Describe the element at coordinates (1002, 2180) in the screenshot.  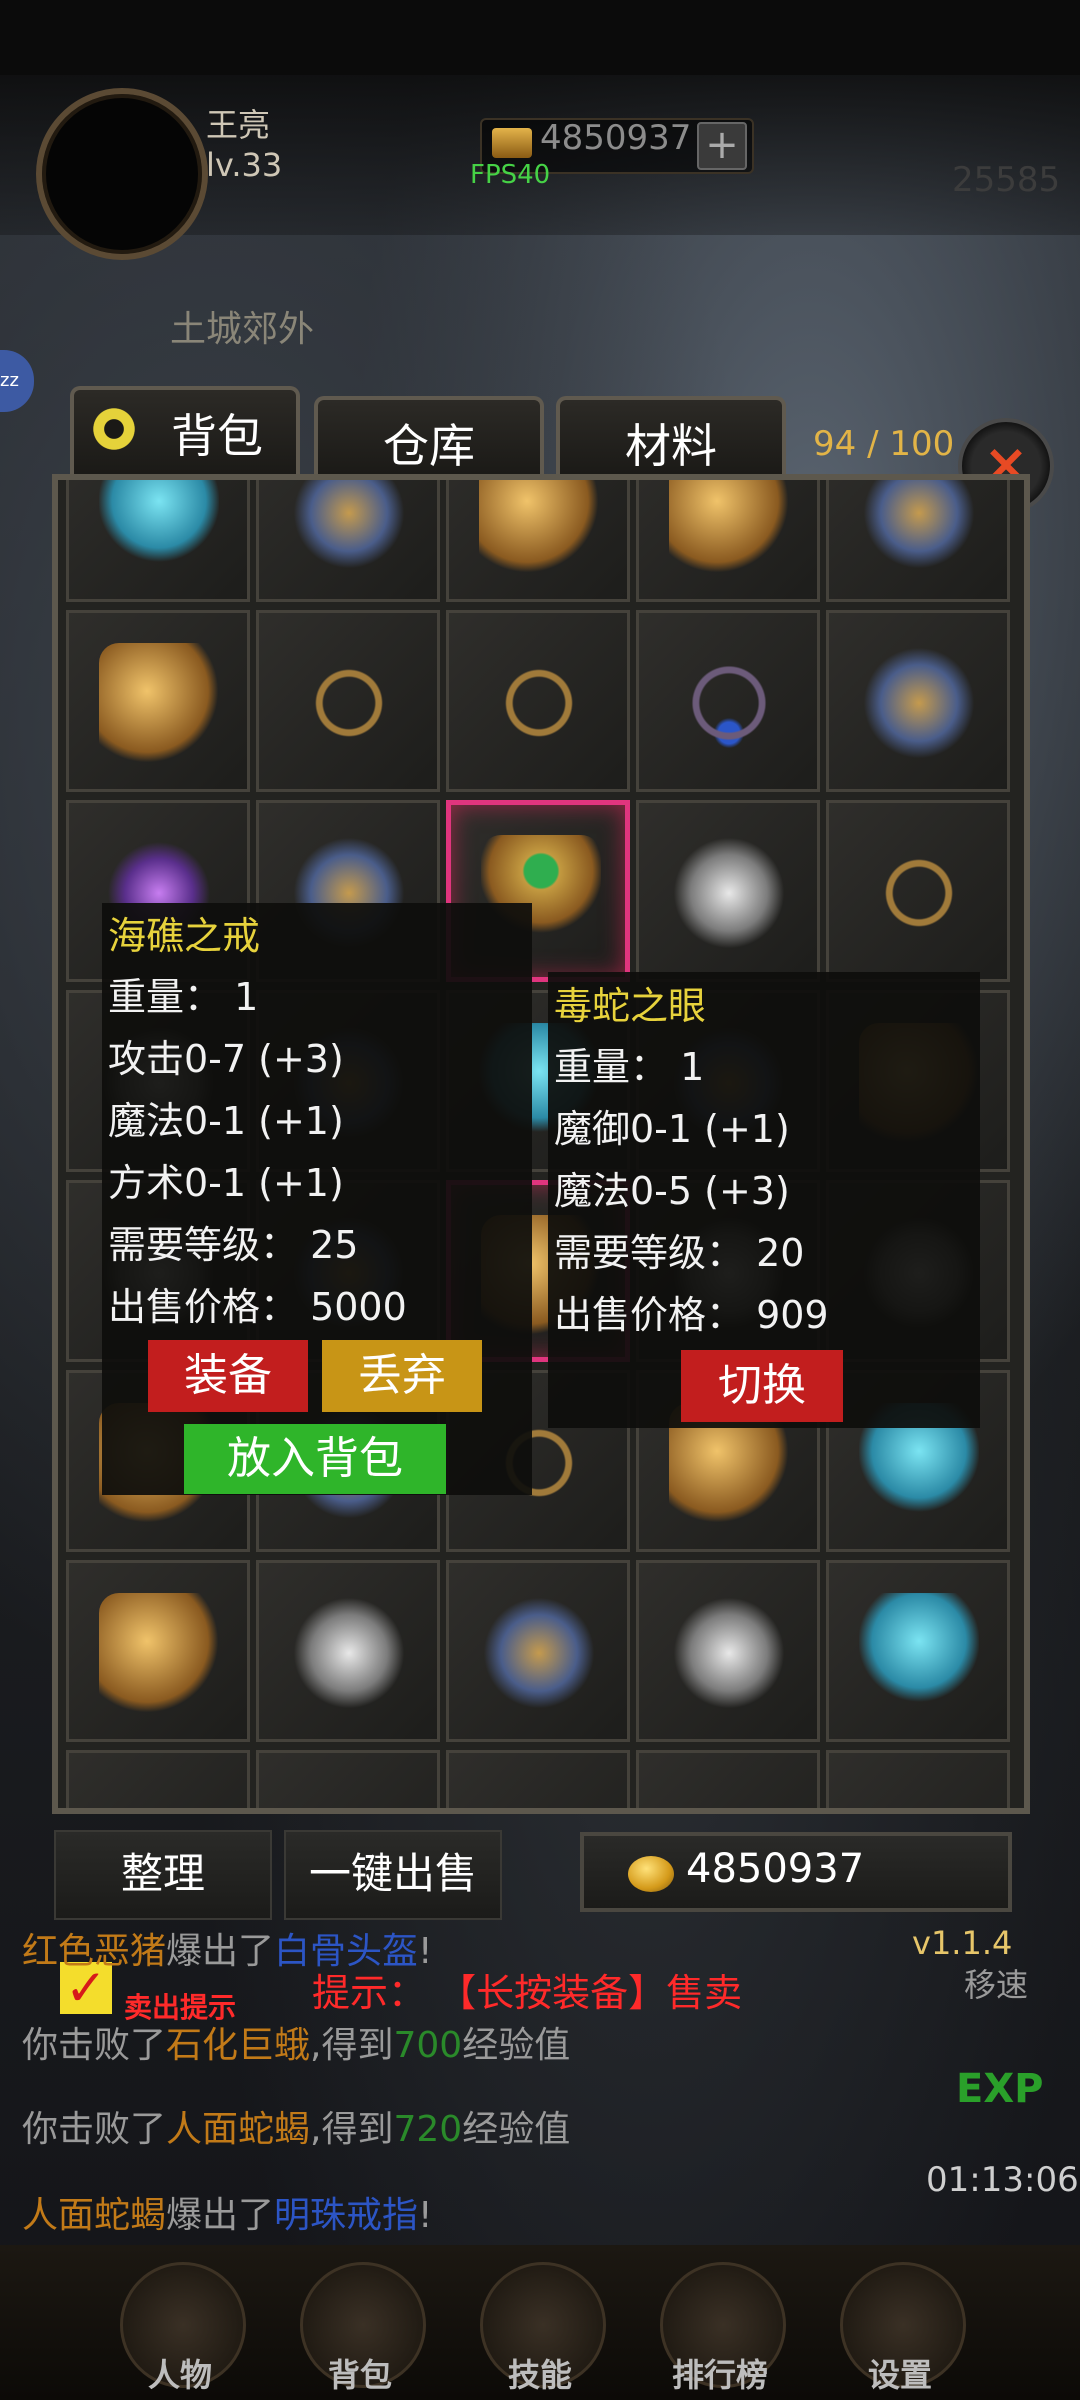
I see `game-clock: 01:13:06` at that location.